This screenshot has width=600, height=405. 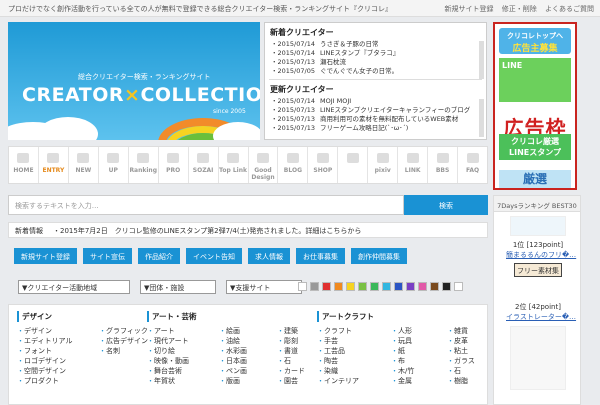 What do you see at coordinates (293, 165) in the screenshot?
I see `nav-blog: BLOG` at bounding box center [293, 165].